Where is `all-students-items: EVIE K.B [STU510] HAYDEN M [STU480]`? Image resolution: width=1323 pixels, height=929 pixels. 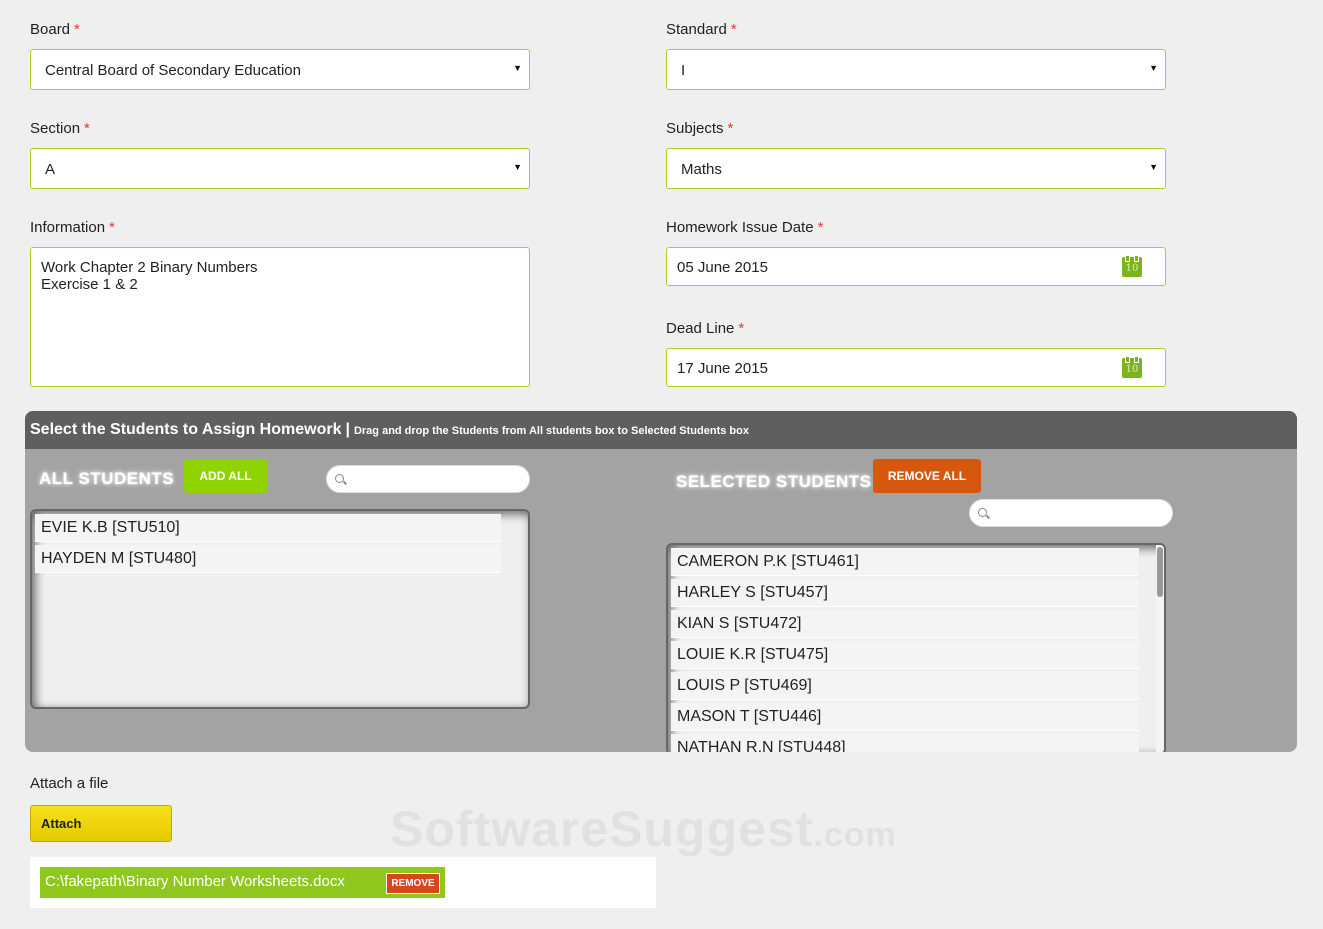 all-students-items: EVIE K.B [STU510] HAYDEN M [STU480] is located at coordinates (280, 543).